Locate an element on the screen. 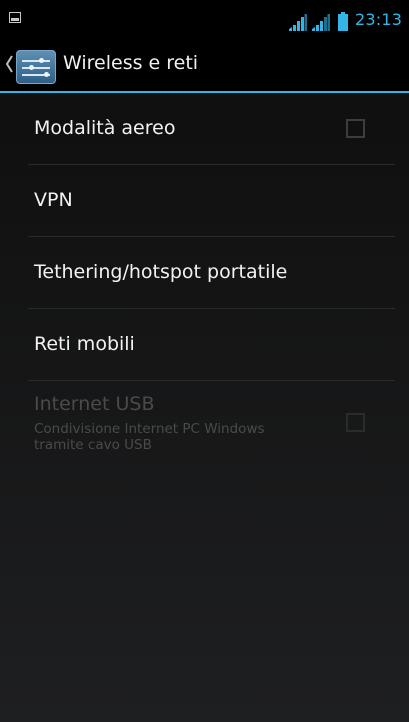  screen-title: Wireless e reti is located at coordinates (131, 63).